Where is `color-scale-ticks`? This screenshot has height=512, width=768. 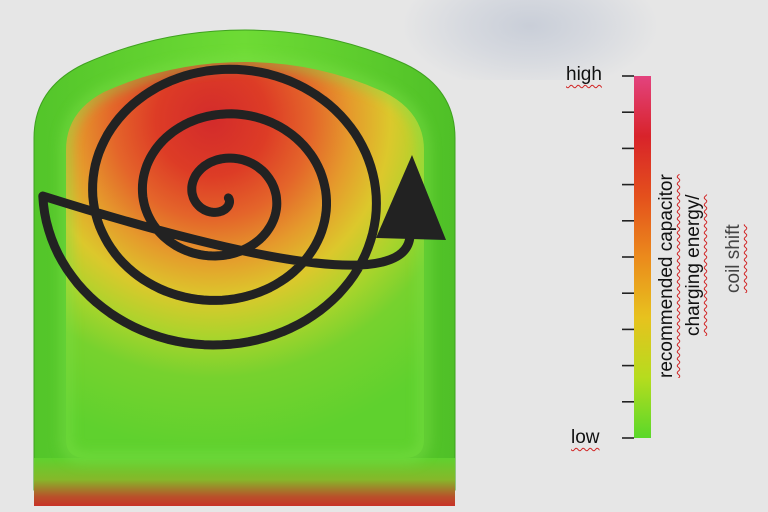 color-scale-ticks is located at coordinates (628, 257).